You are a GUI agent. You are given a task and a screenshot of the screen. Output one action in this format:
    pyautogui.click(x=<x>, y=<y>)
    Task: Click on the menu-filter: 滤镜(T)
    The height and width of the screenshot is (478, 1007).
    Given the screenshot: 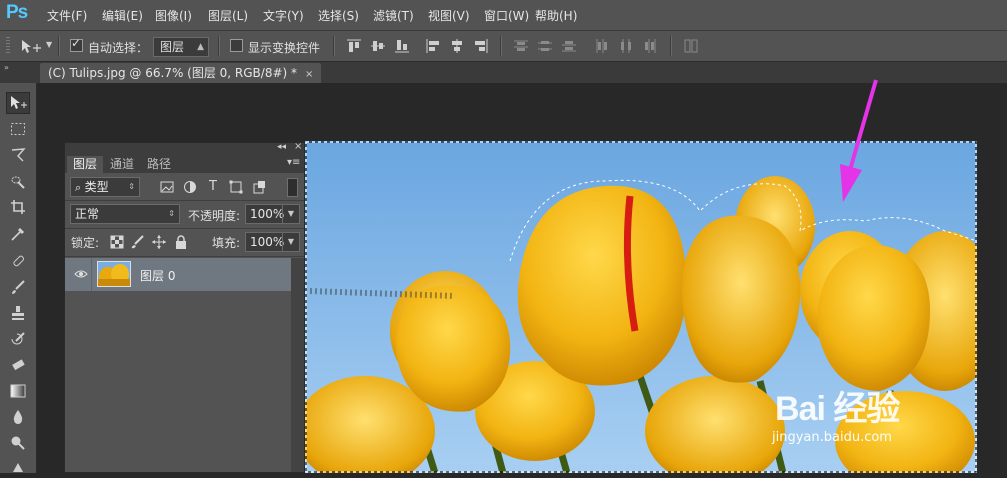 What is the action you would take?
    pyautogui.click(x=393, y=15)
    